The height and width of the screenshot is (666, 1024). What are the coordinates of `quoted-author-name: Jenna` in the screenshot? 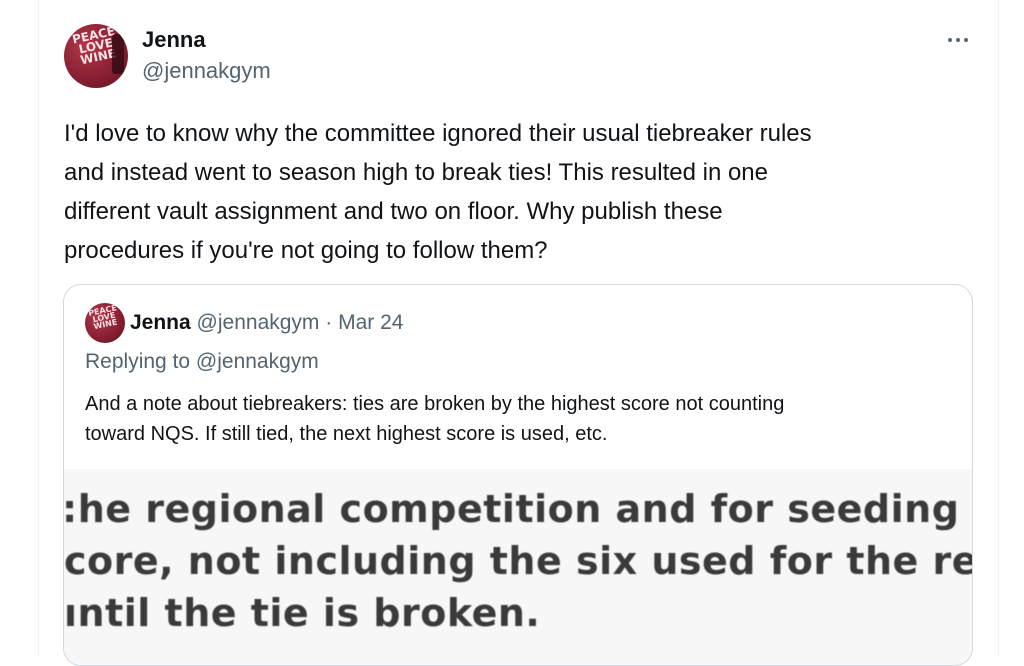 It's located at (160, 322).